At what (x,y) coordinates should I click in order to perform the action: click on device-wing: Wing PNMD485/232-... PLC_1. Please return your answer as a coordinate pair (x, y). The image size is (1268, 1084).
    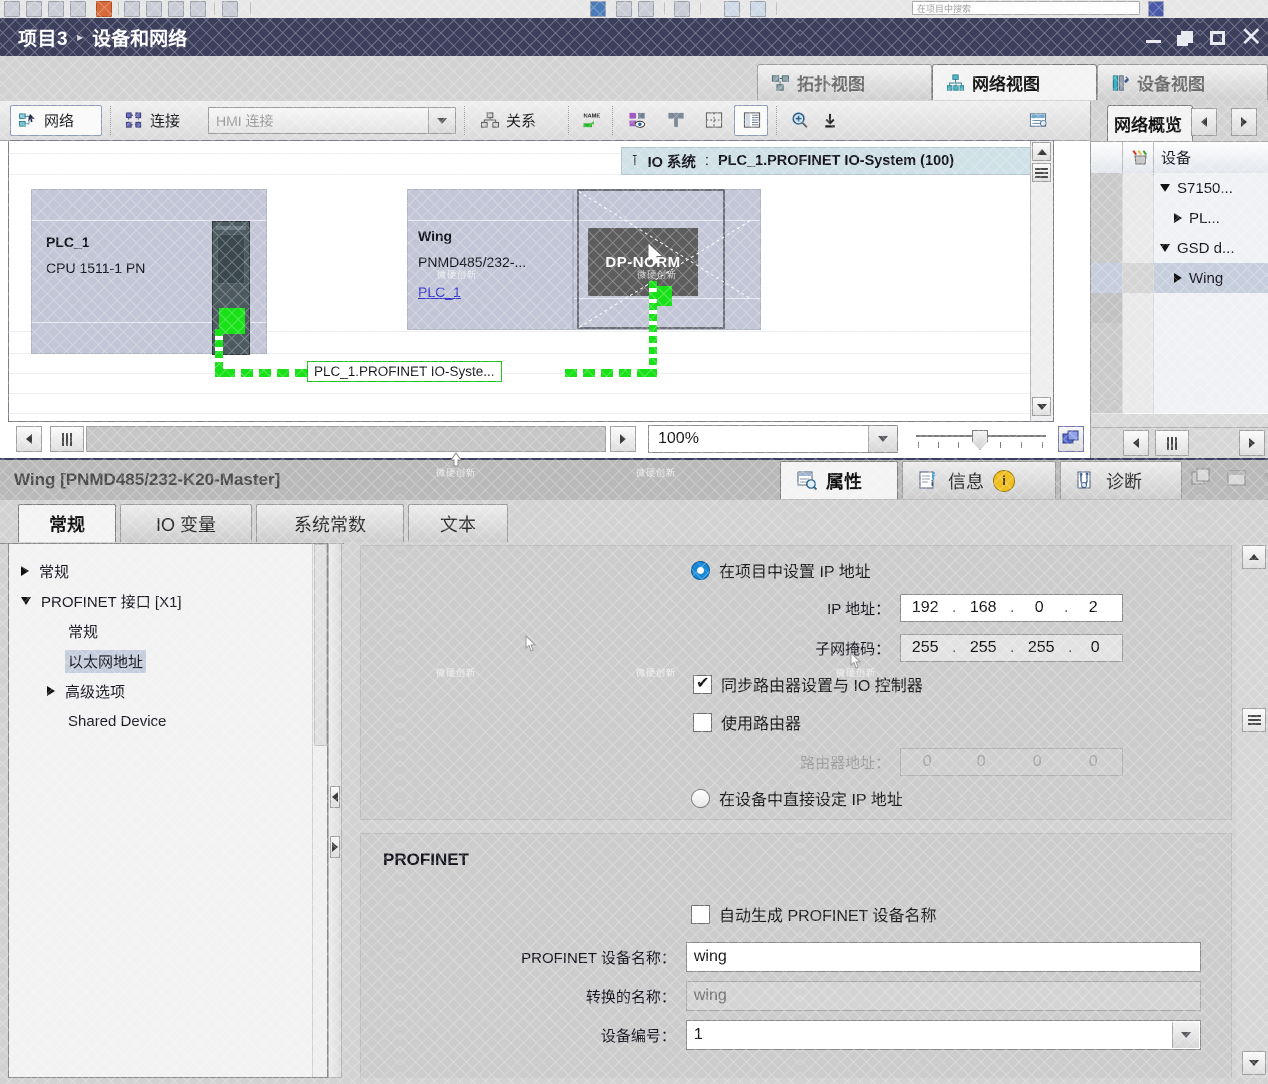
    Looking at the image, I should click on (490, 259).